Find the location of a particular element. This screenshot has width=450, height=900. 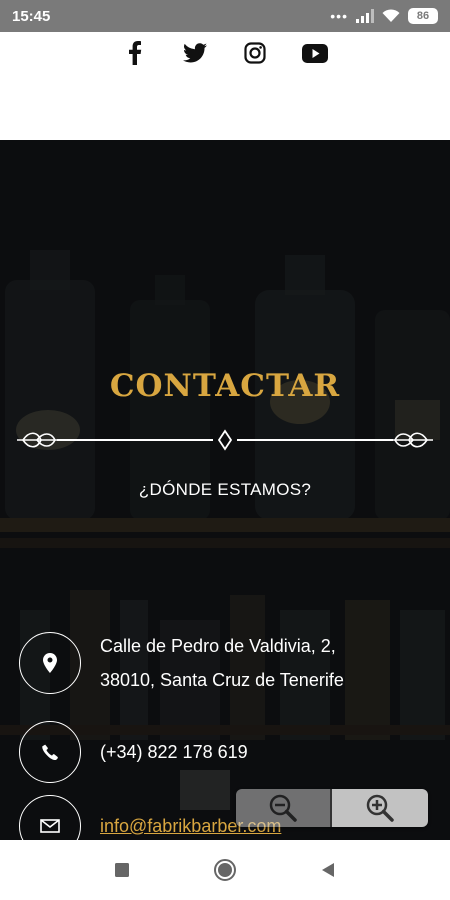

status-icons: ••• 86 is located at coordinates (384, 16).